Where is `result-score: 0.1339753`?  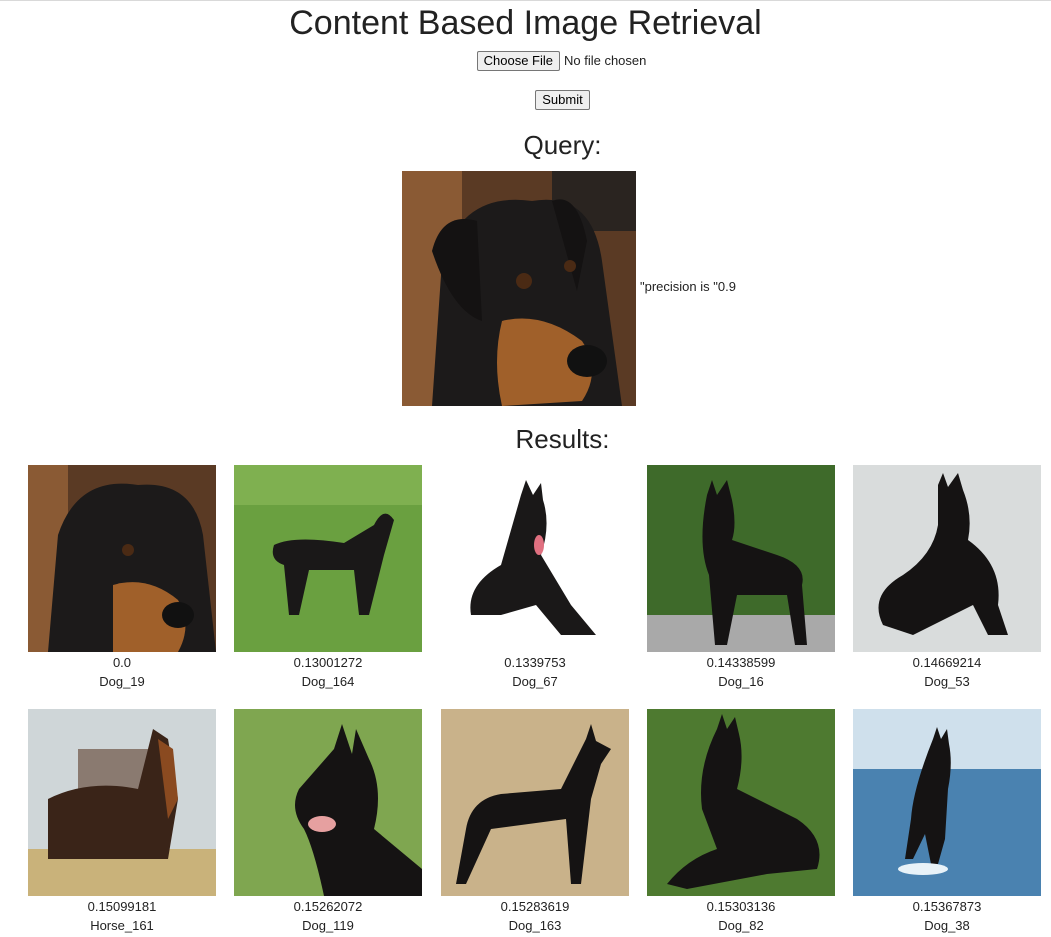
result-score: 0.1339753 is located at coordinates (535, 662).